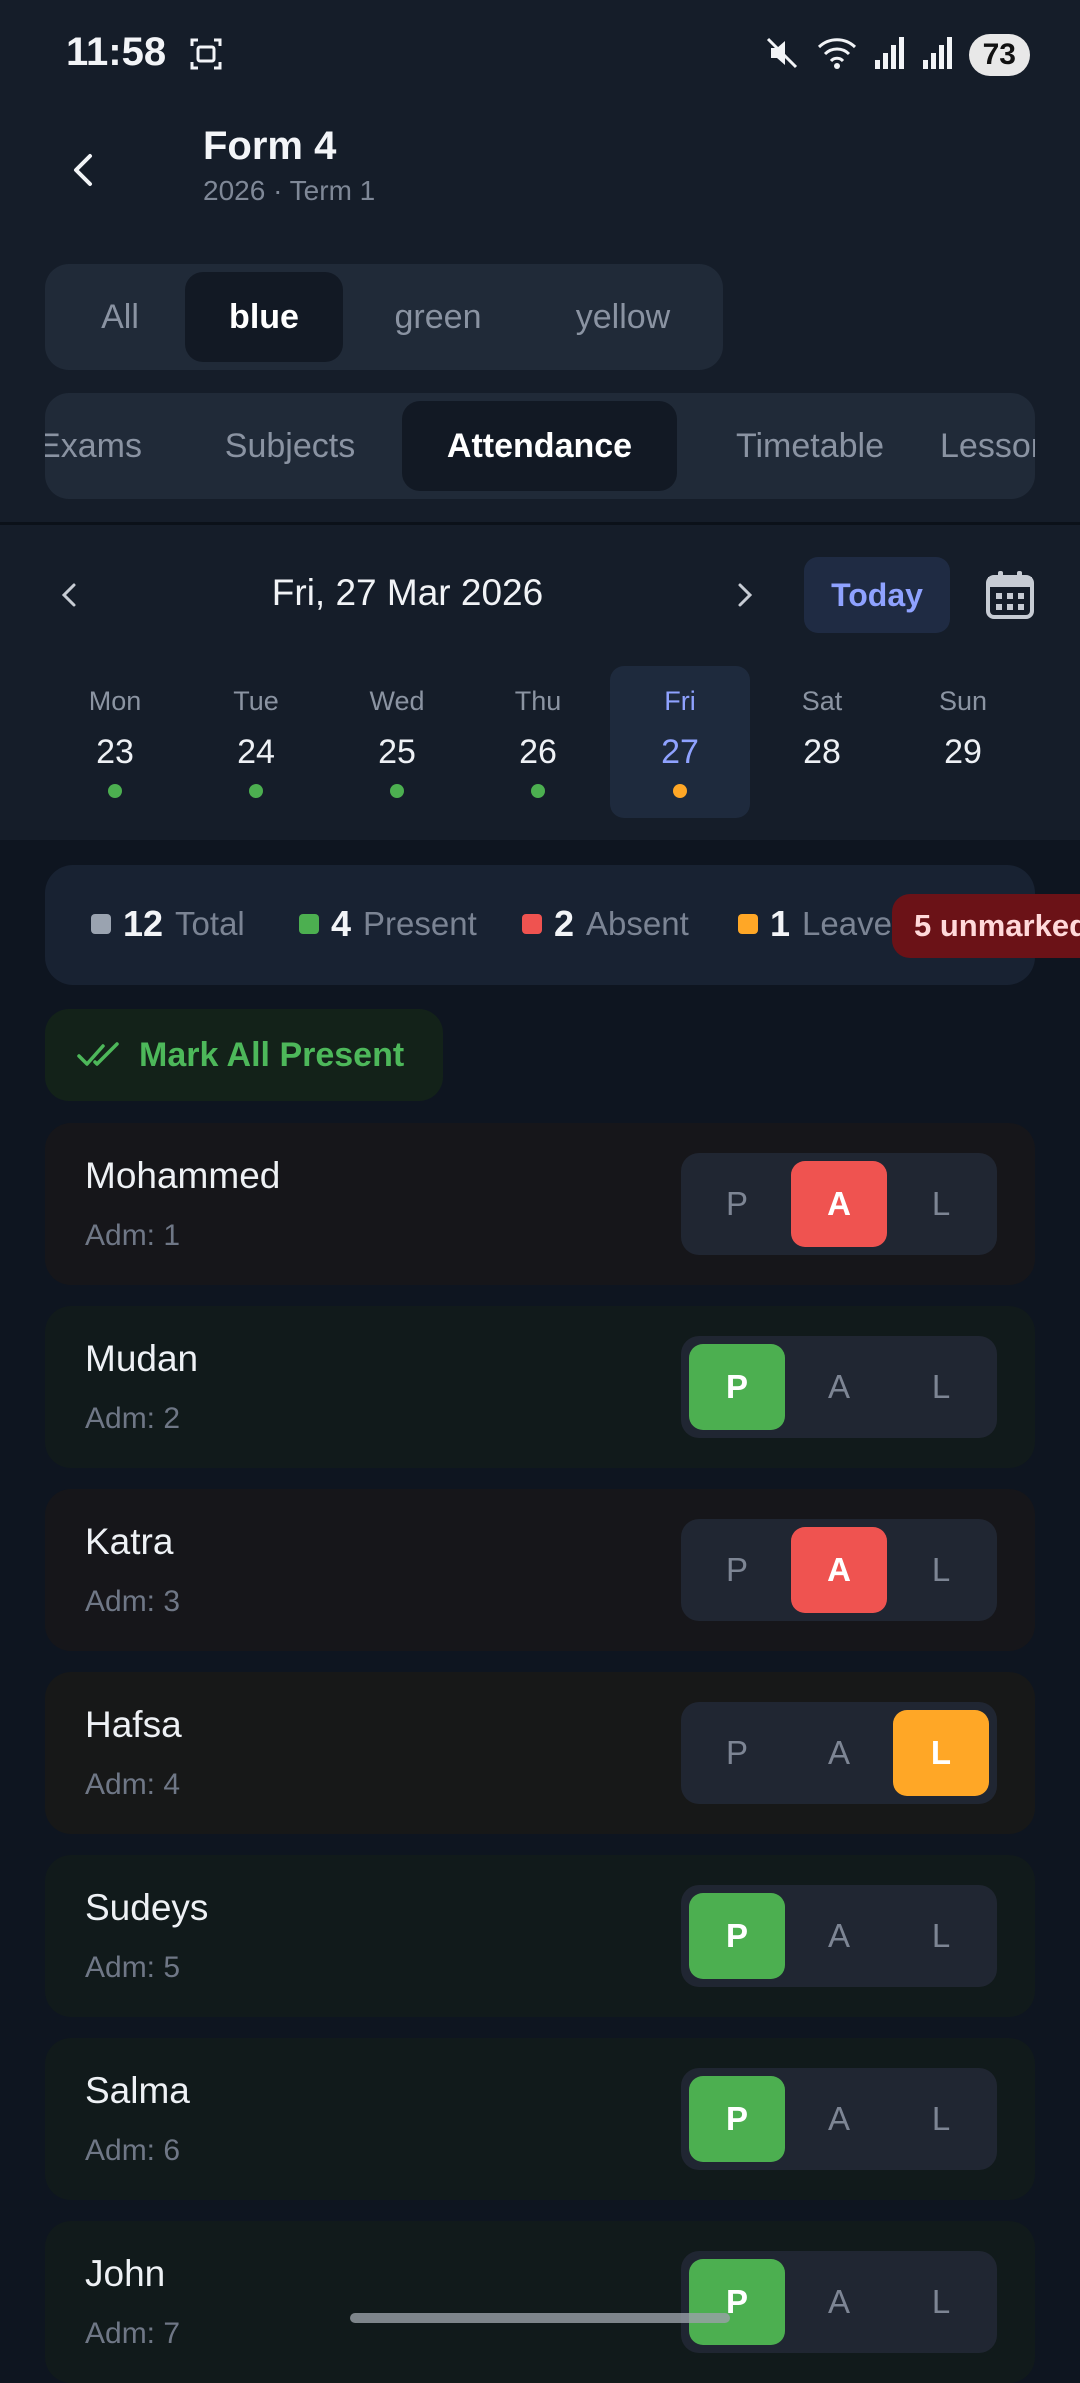 The image size is (1080, 2383). Describe the element at coordinates (540, 2302) in the screenshot. I see `student-row: John Adm: 7 PAL` at that location.